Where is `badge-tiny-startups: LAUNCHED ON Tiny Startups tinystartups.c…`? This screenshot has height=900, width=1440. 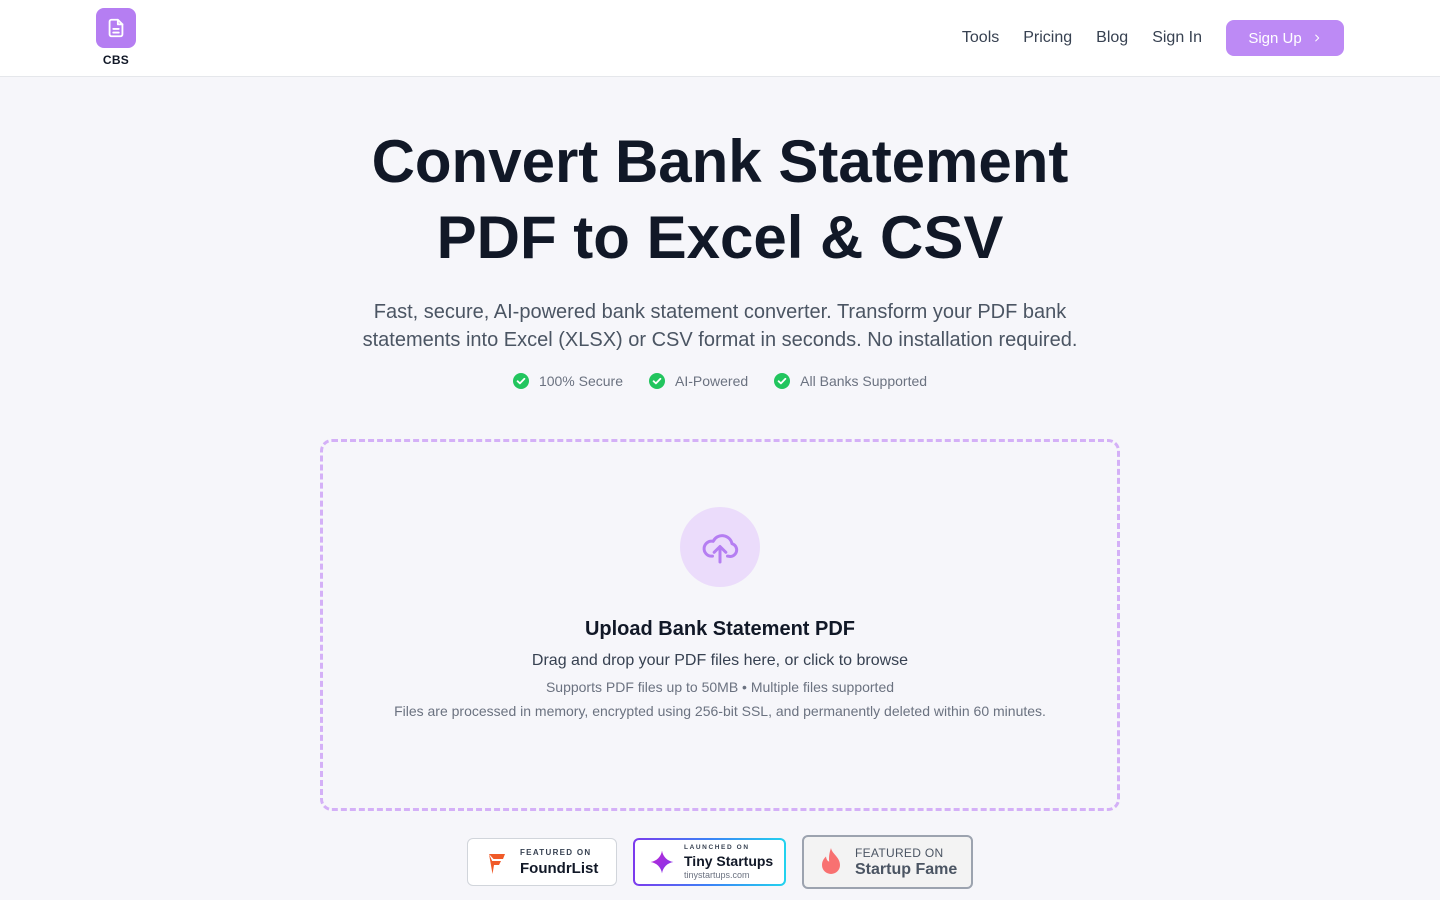
badge-tiny-startups: LAUNCHED ON Tiny Startups tinystartups.c… is located at coordinates (709, 862).